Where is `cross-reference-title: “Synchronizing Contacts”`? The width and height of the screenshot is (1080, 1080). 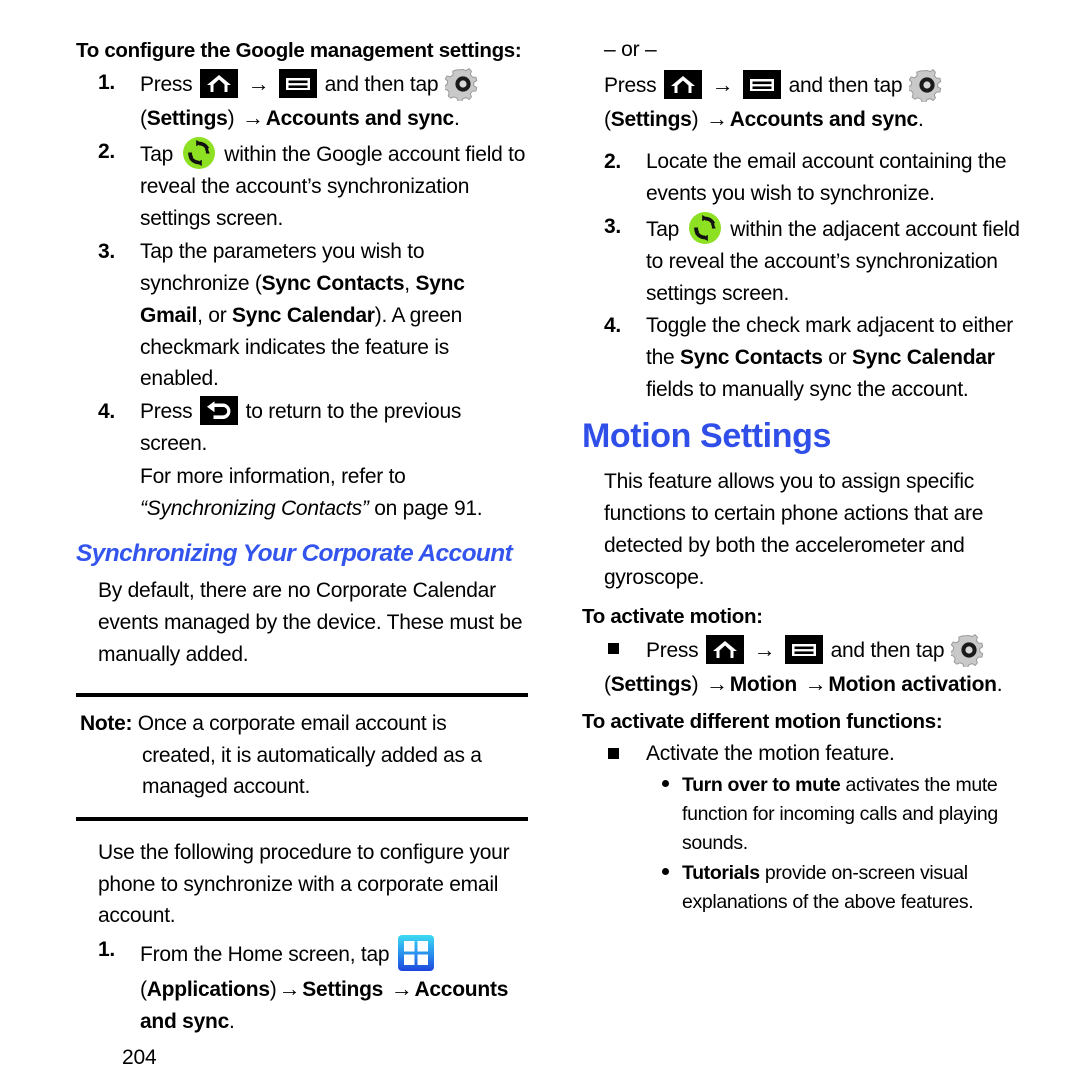 cross-reference-title: “Synchronizing Contacts” is located at coordinates (254, 509).